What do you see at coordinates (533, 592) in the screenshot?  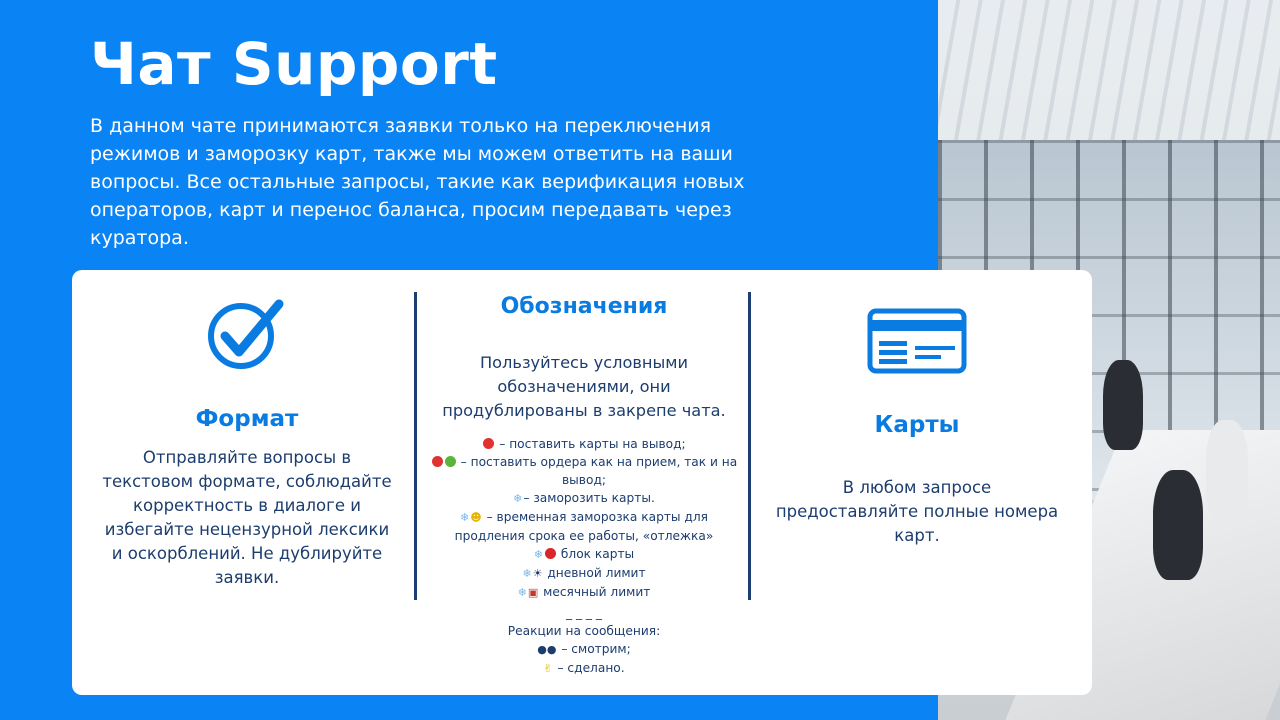 I see `calendar-icon: ▣` at bounding box center [533, 592].